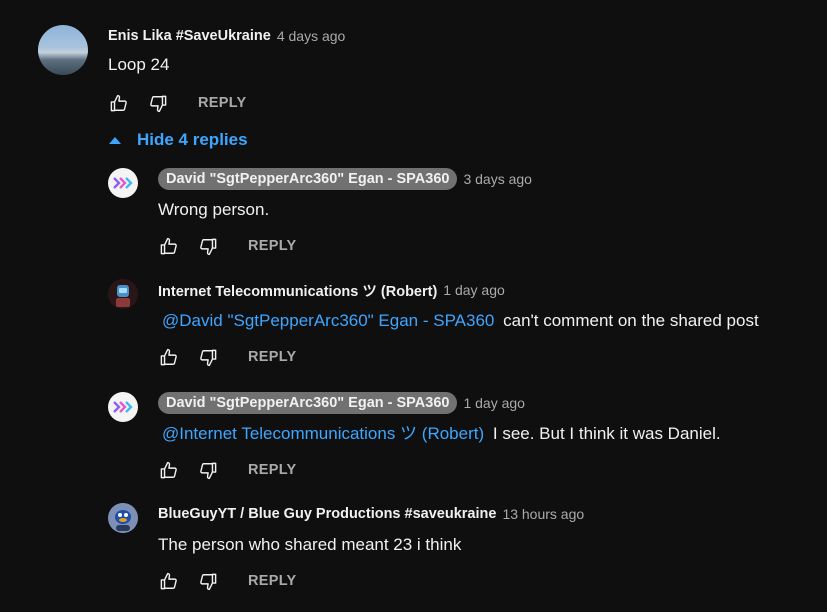 The width and height of the screenshot is (827, 612). I want to click on comment-text: The person who shared meant 23 i think, so click(310, 544).